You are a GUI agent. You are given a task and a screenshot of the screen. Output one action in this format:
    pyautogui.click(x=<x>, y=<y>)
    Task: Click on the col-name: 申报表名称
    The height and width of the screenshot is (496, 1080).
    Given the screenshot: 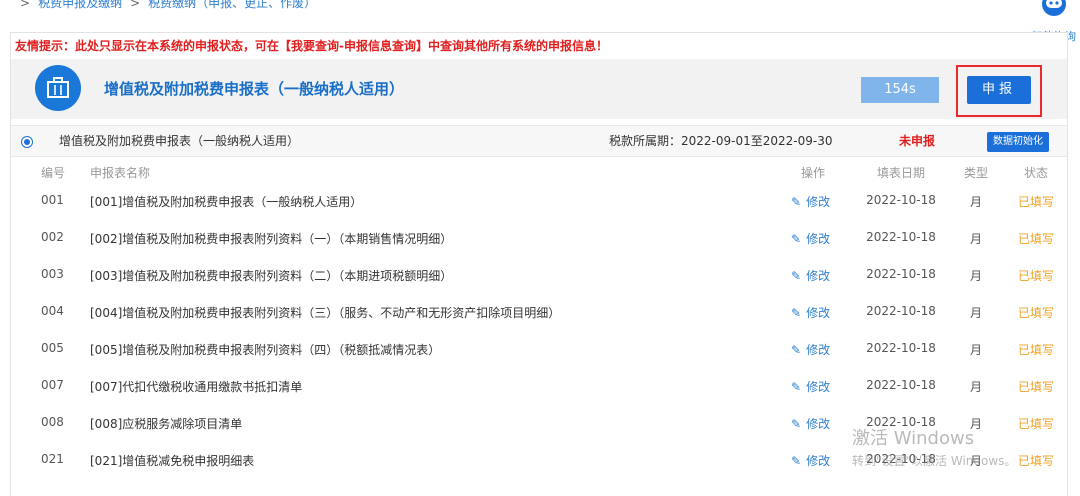 What is the action you would take?
    pyautogui.click(x=120, y=173)
    